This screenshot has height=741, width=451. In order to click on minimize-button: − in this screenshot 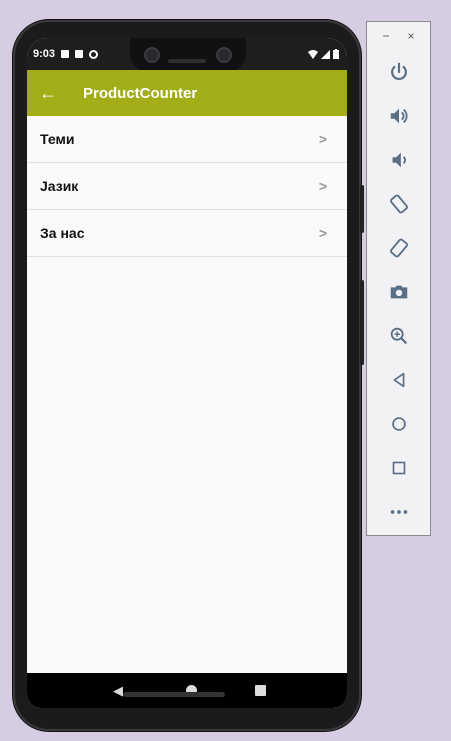, I will do `click(385, 39)`.